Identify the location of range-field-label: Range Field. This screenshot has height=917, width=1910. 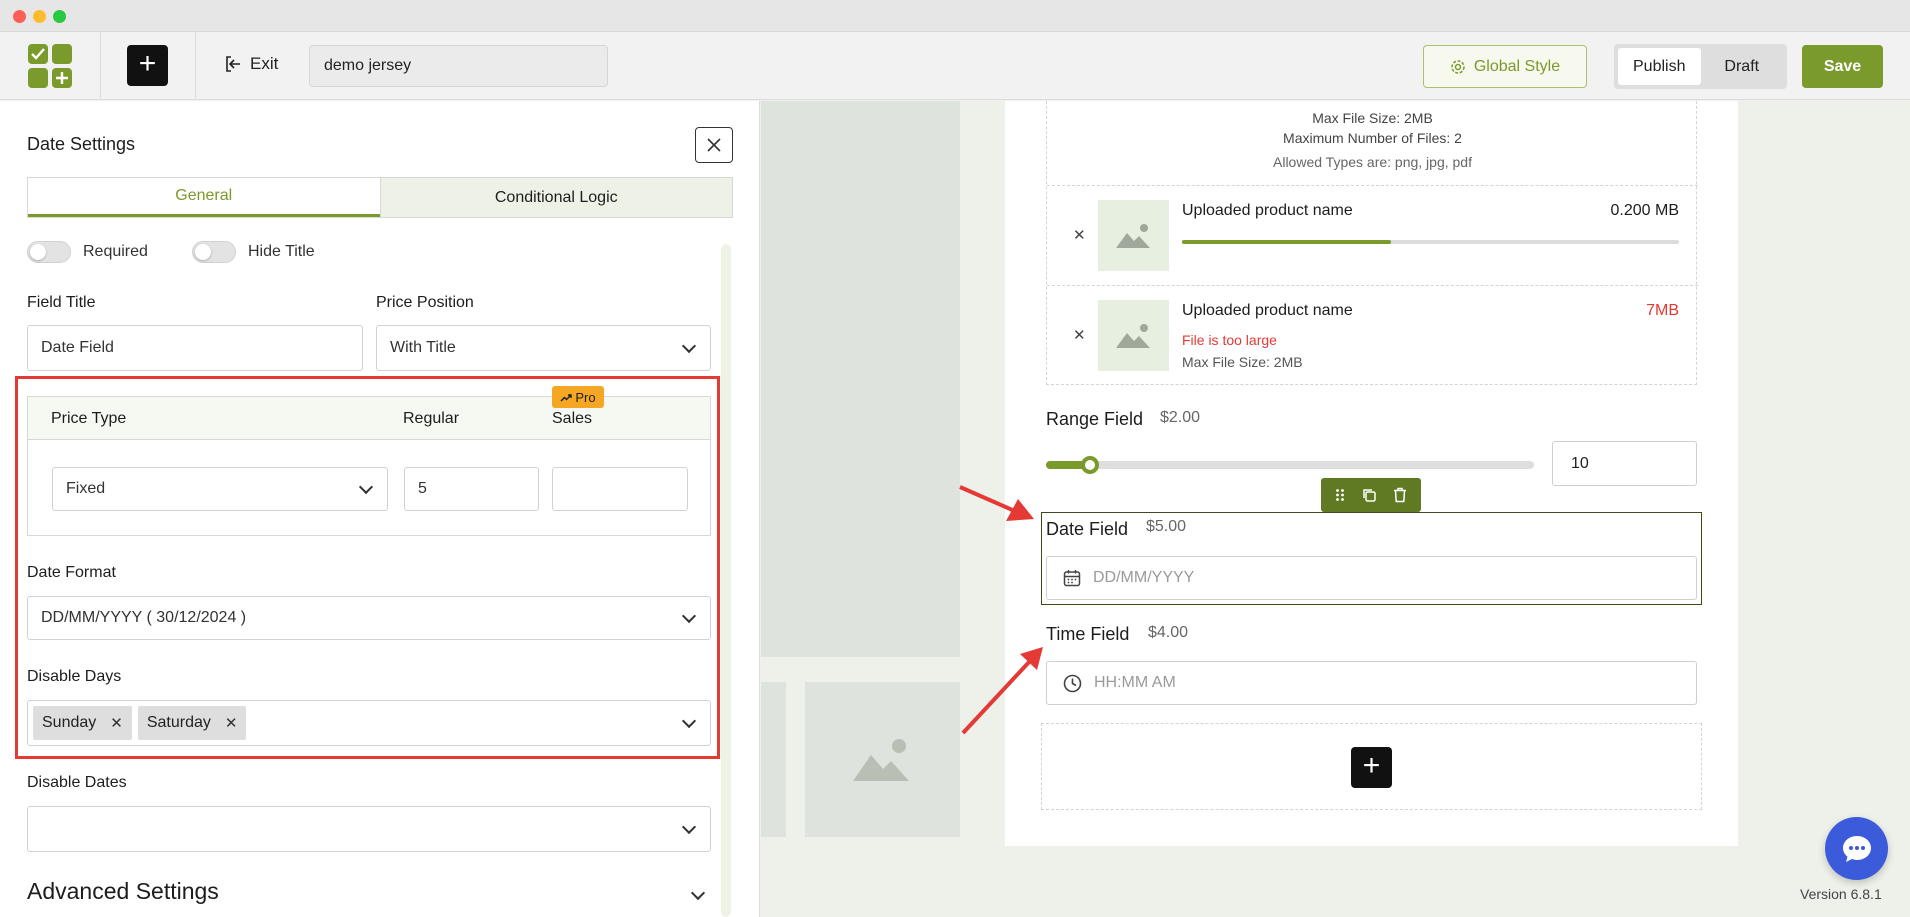
(1095, 419).